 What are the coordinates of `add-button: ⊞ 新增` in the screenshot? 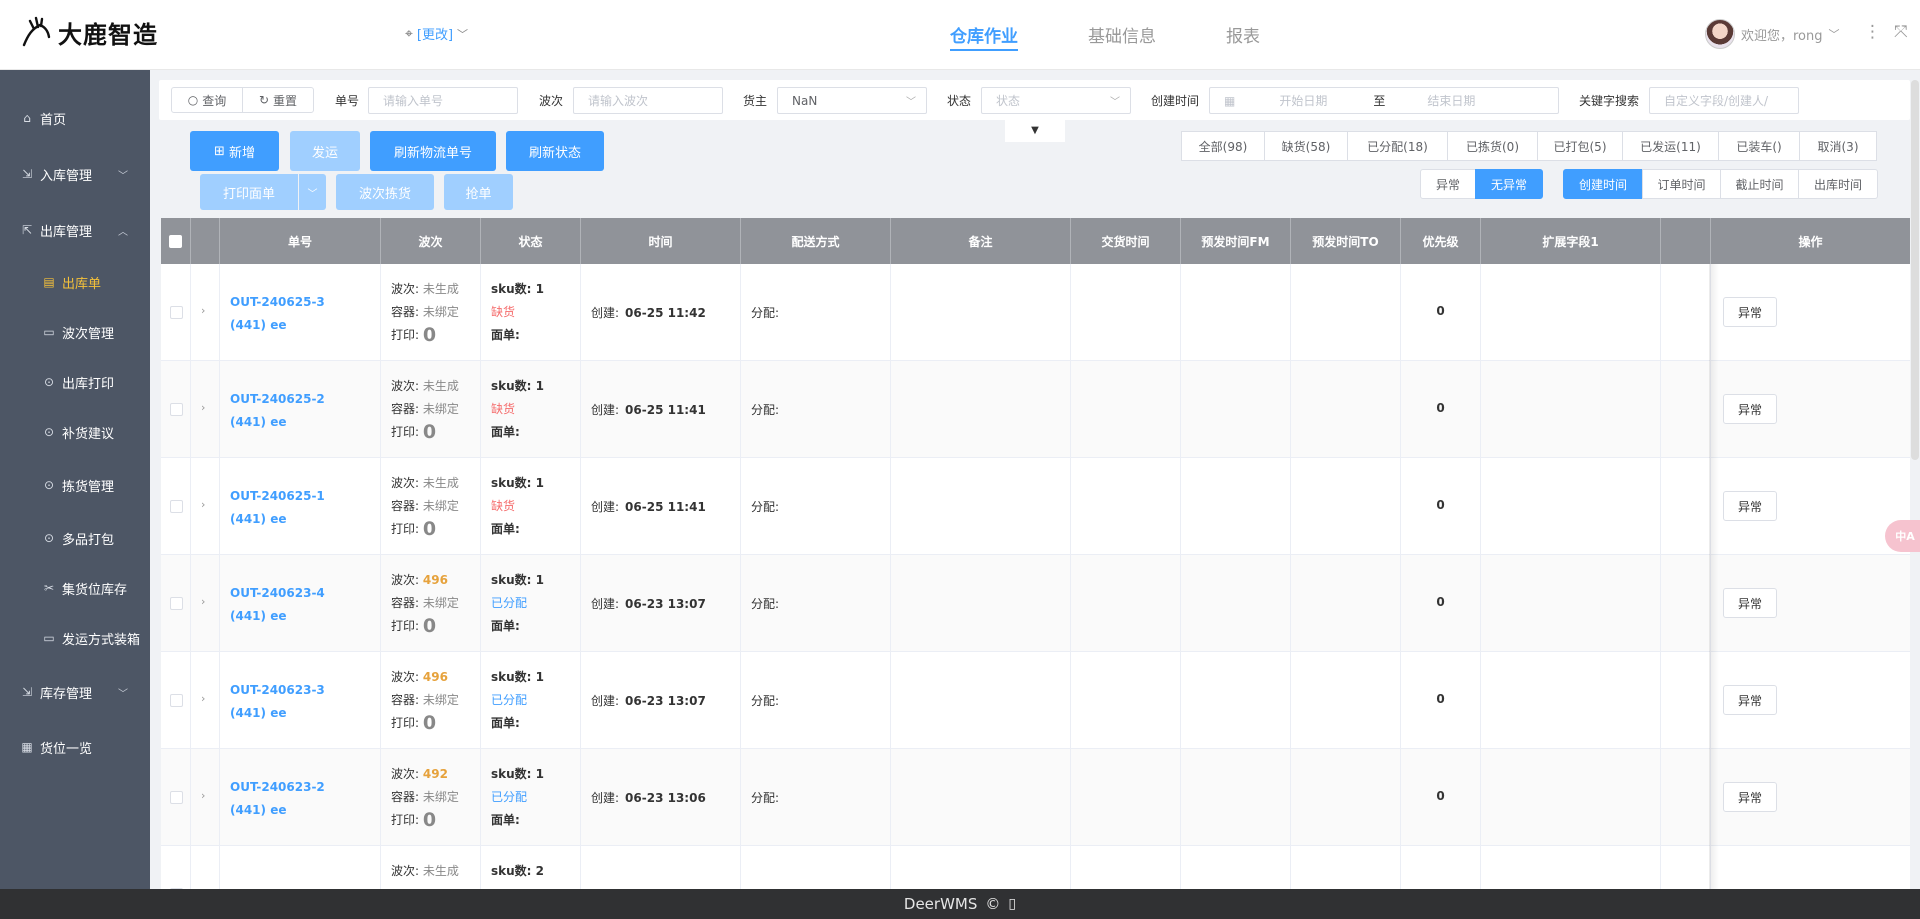 It's located at (234, 151).